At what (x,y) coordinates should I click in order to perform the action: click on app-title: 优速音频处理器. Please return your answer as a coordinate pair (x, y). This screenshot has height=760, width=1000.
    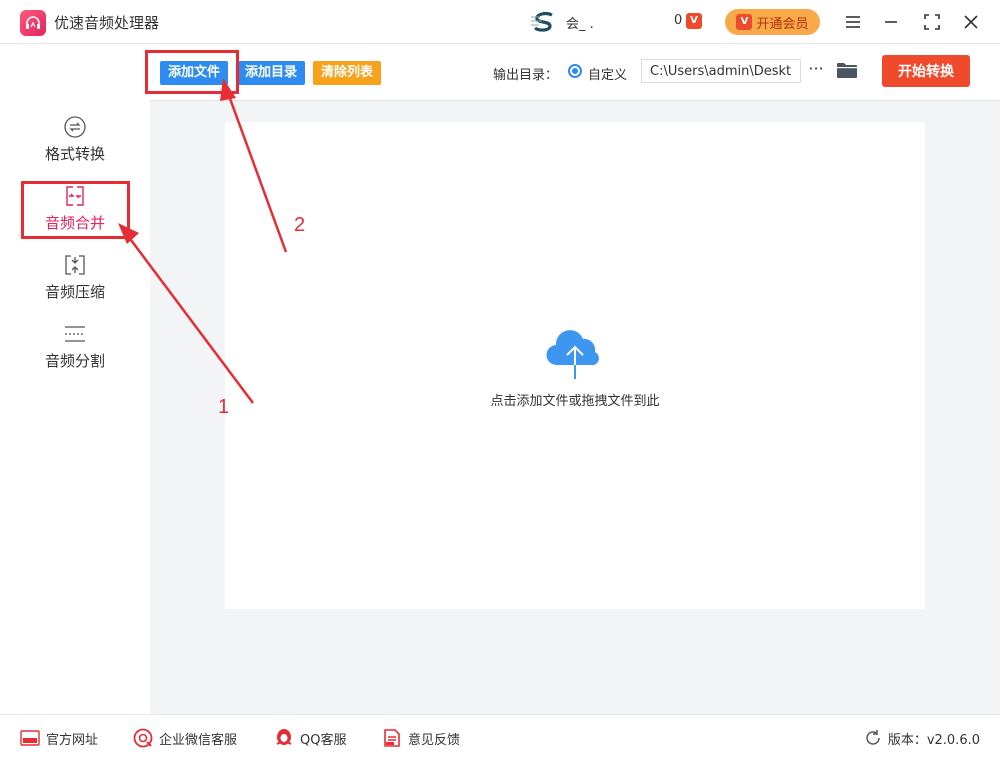
    Looking at the image, I should click on (107, 23).